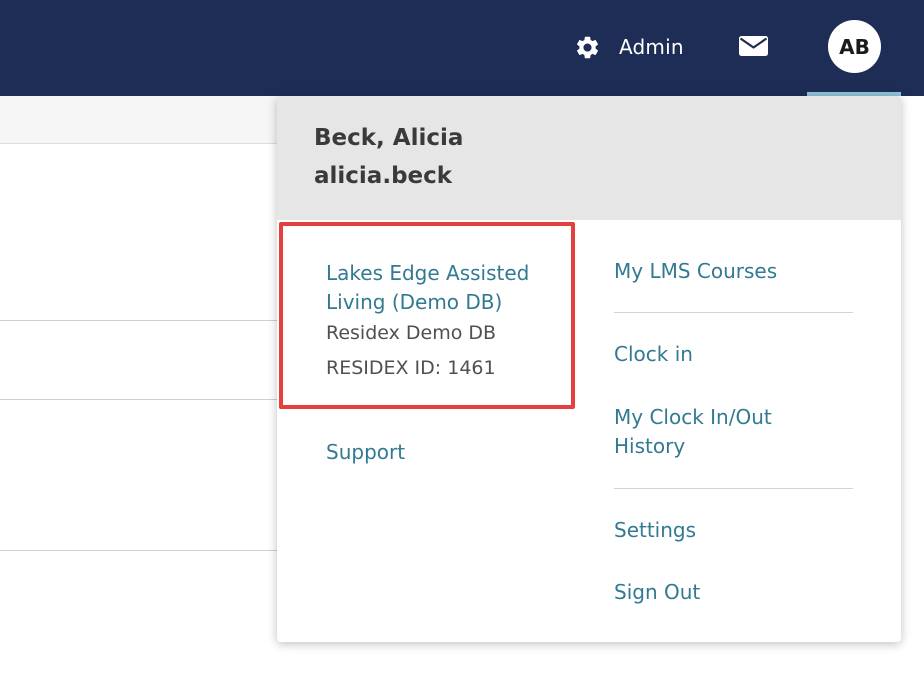 The width and height of the screenshot is (924, 688). Describe the element at coordinates (150, 120) in the screenshot. I see `background-tab-strip` at that location.